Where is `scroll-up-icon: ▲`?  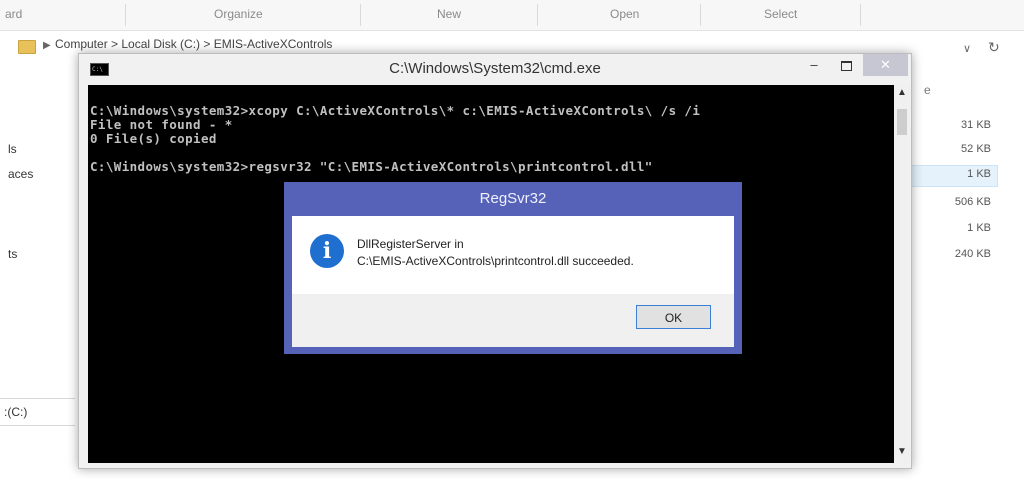 scroll-up-icon: ▲ is located at coordinates (902, 92).